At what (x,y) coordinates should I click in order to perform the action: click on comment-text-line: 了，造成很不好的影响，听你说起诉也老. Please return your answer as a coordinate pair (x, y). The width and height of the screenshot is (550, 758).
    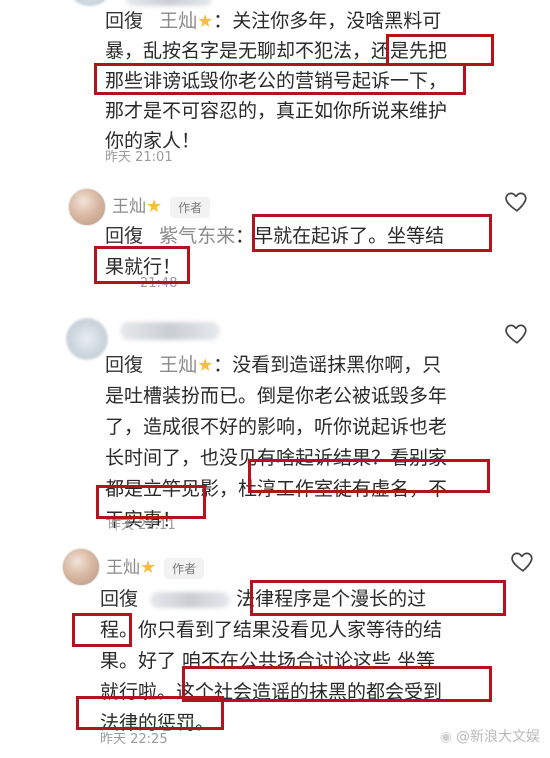
    Looking at the image, I should click on (276, 427).